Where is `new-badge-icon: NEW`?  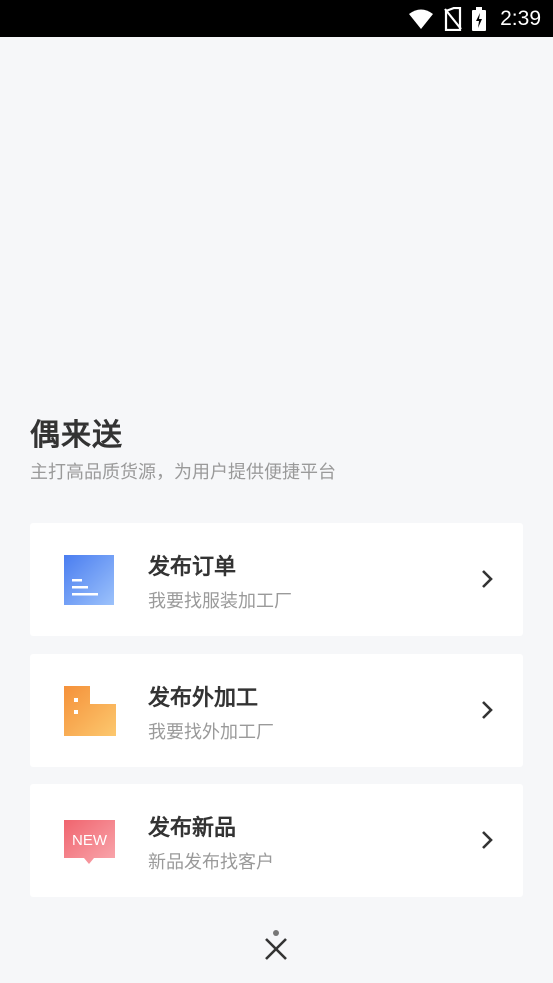 new-badge-icon: NEW is located at coordinates (89, 841).